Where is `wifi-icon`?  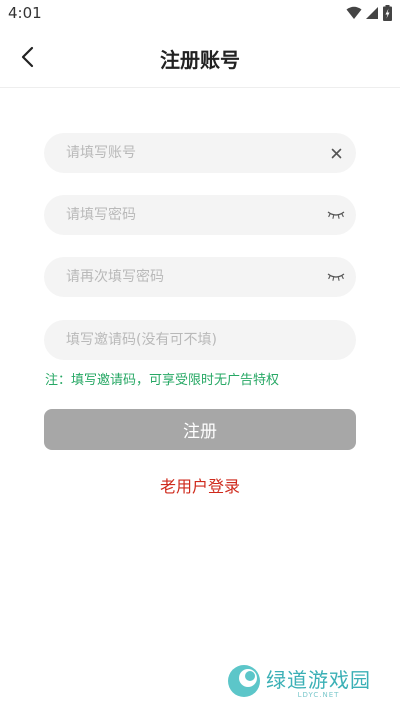
wifi-icon is located at coordinates (354, 12).